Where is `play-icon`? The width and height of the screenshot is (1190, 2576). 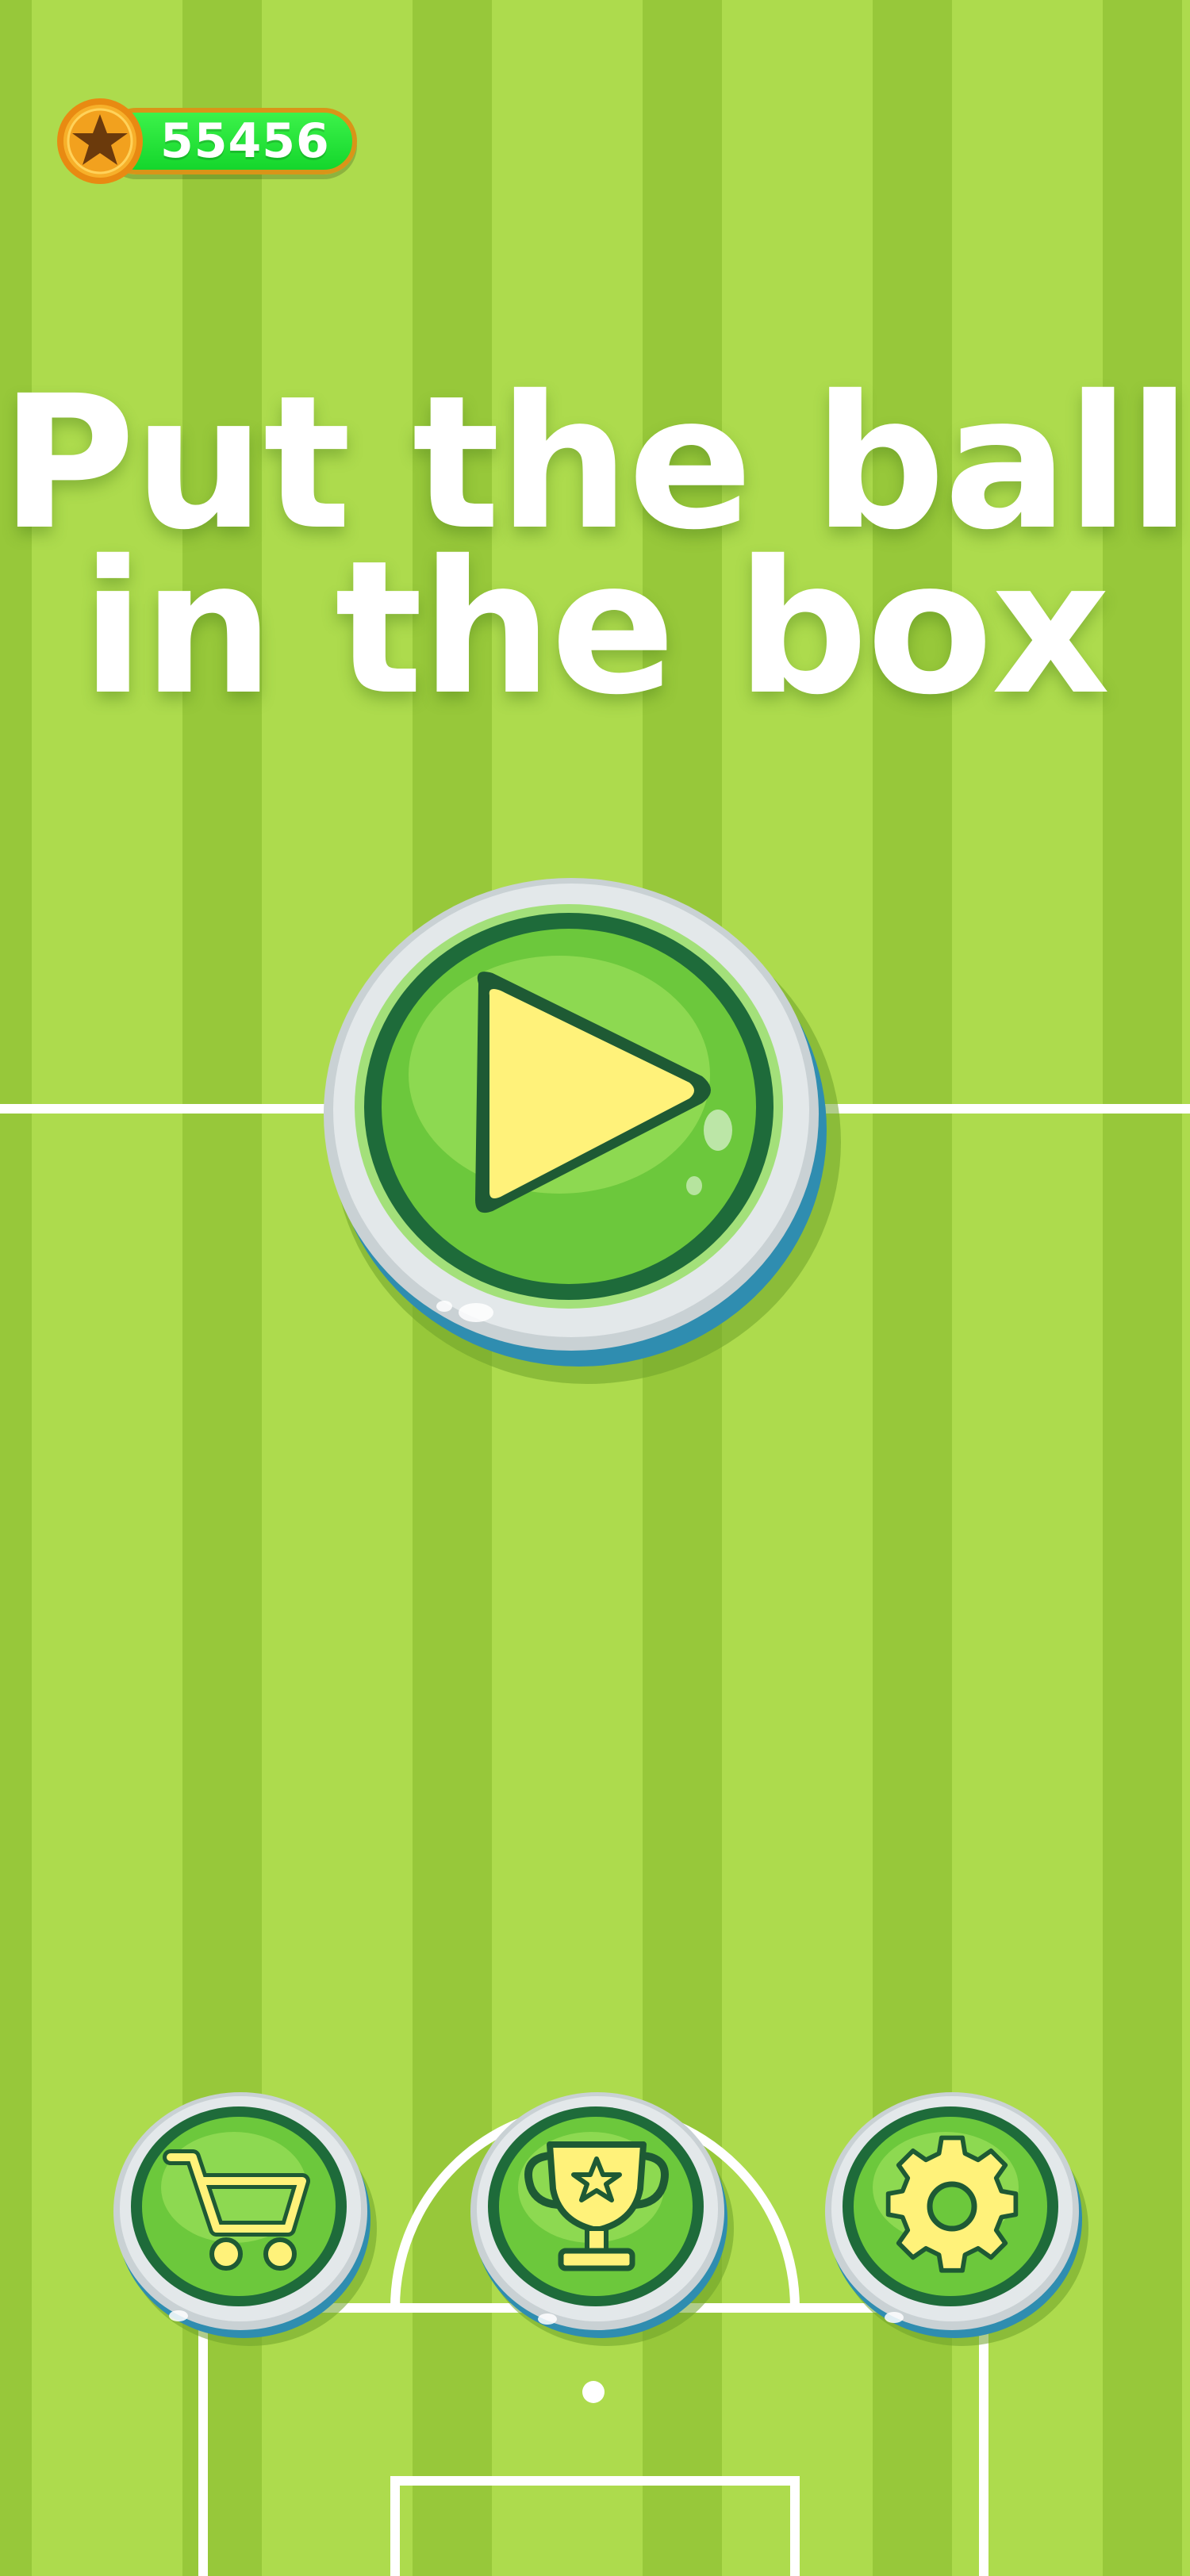
play-icon is located at coordinates (582, 1131).